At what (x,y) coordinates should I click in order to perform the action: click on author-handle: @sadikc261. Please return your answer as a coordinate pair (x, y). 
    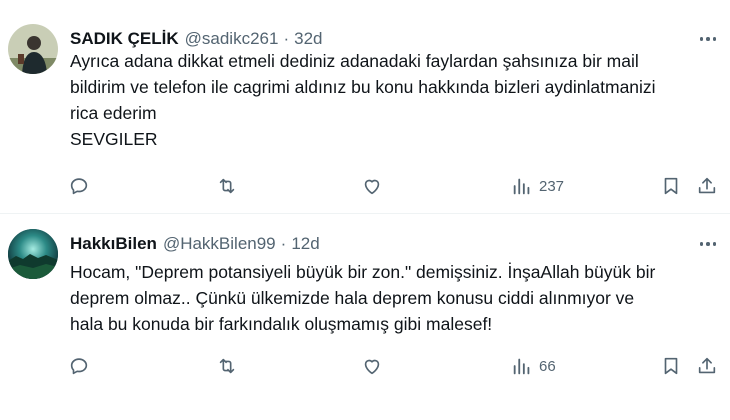
    Looking at the image, I should click on (232, 39).